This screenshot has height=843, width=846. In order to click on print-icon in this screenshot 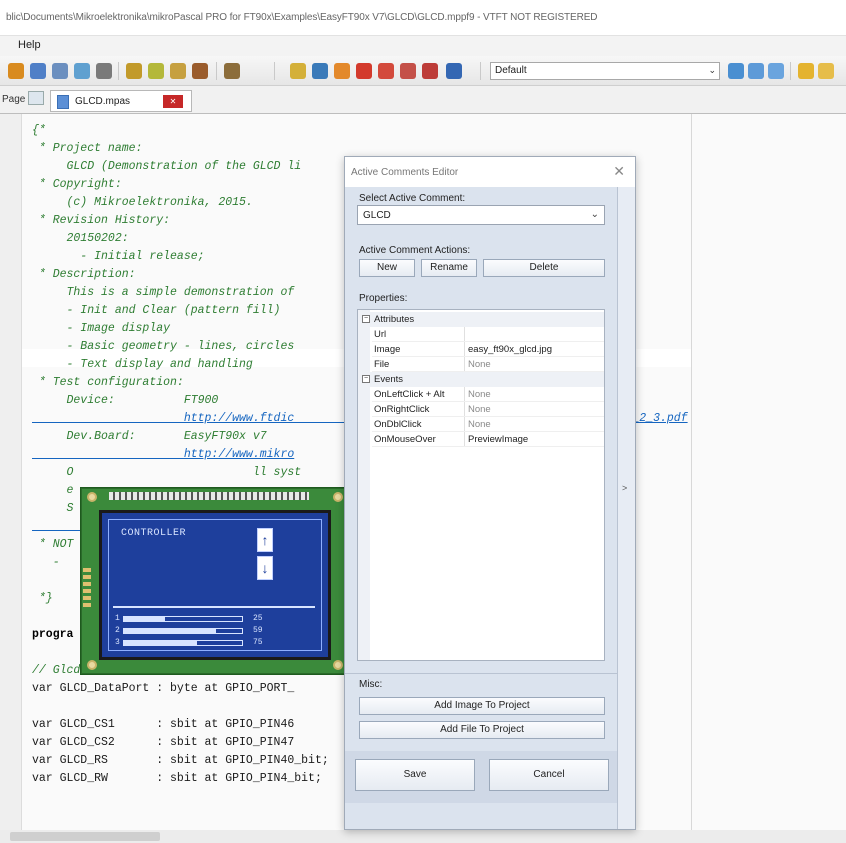, I will do `click(104, 71)`.